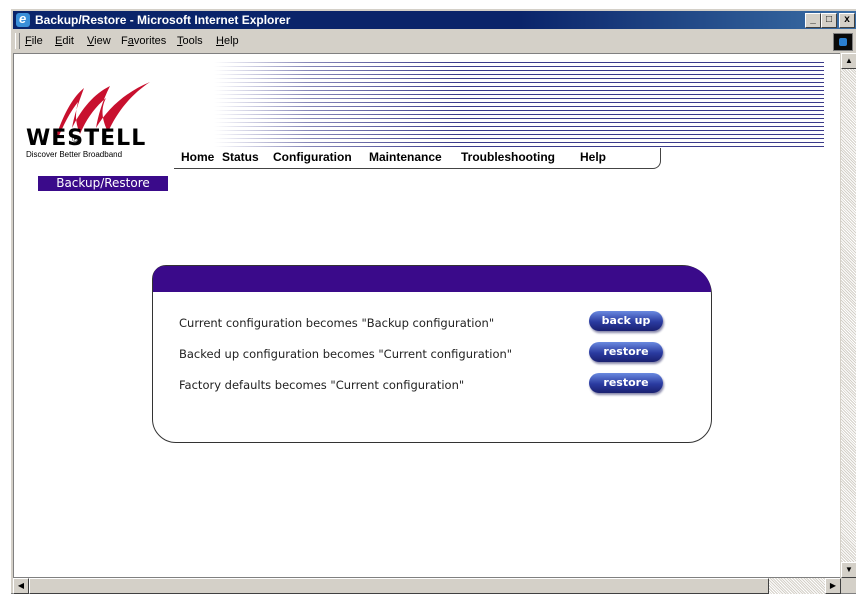 The width and height of the screenshot is (856, 594). I want to click on menu-help-label: elp, so click(231, 41).